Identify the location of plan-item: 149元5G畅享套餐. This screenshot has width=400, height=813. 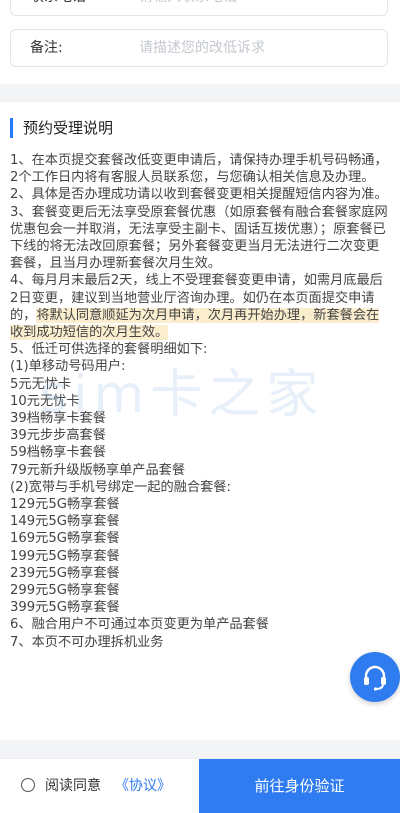
(65, 522).